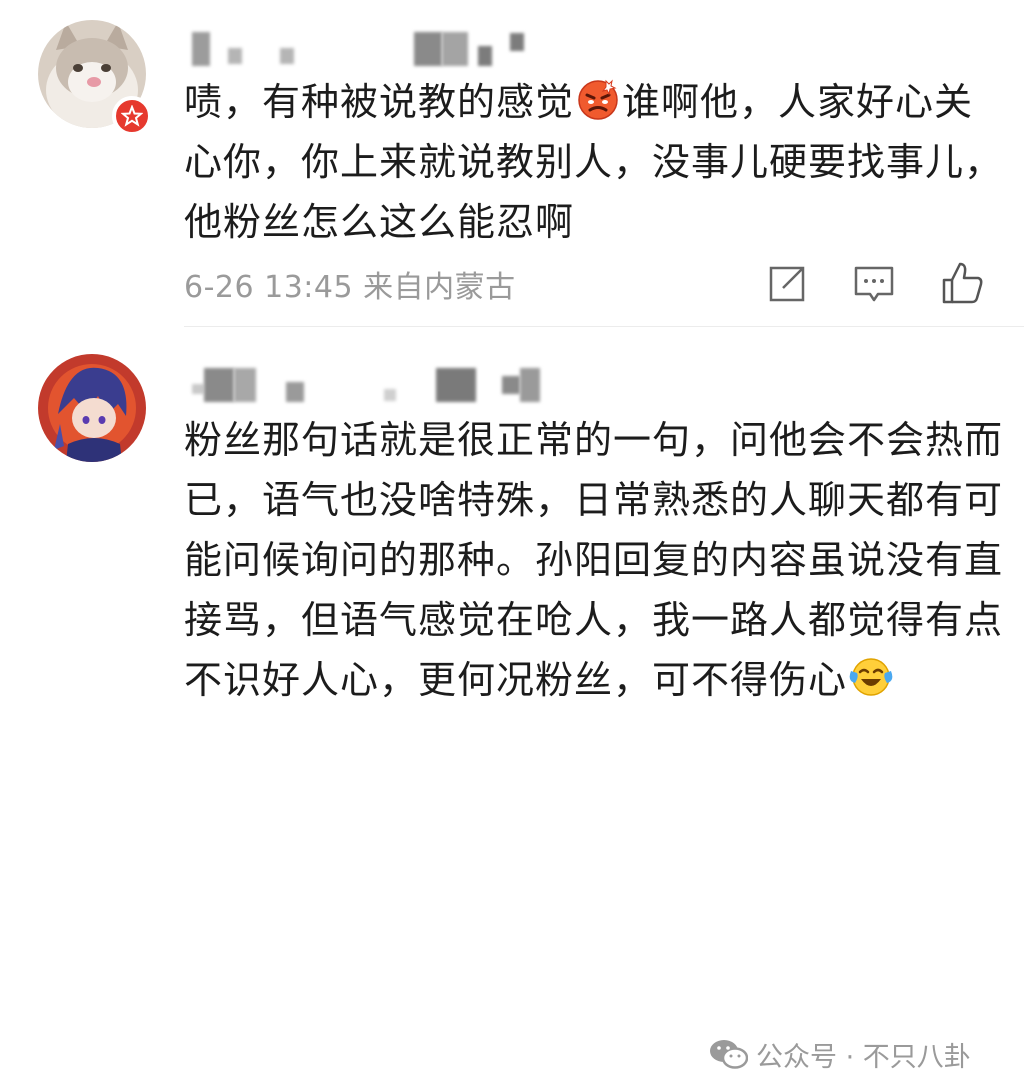 Image resolution: width=1024 pixels, height=1076 pixels. I want to click on angry-face-emoji-icon, so click(598, 99).